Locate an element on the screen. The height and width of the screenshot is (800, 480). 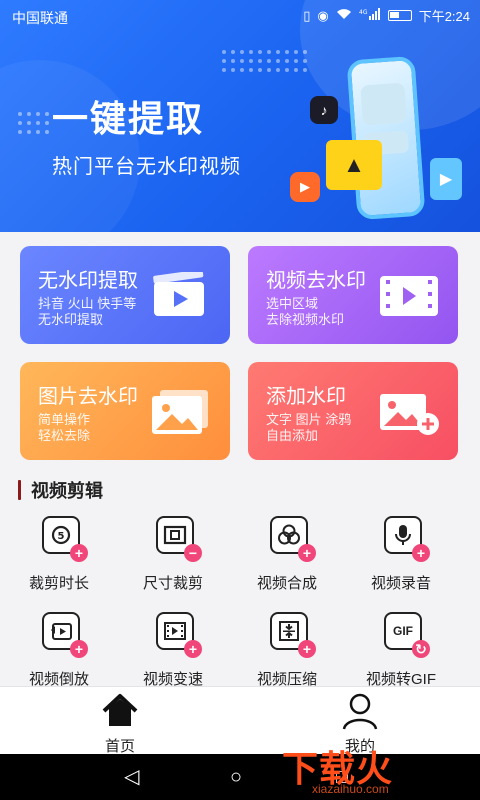
card-desc: 文字 图片 涂鸦 自由添加 is located at coordinates (309, 427).